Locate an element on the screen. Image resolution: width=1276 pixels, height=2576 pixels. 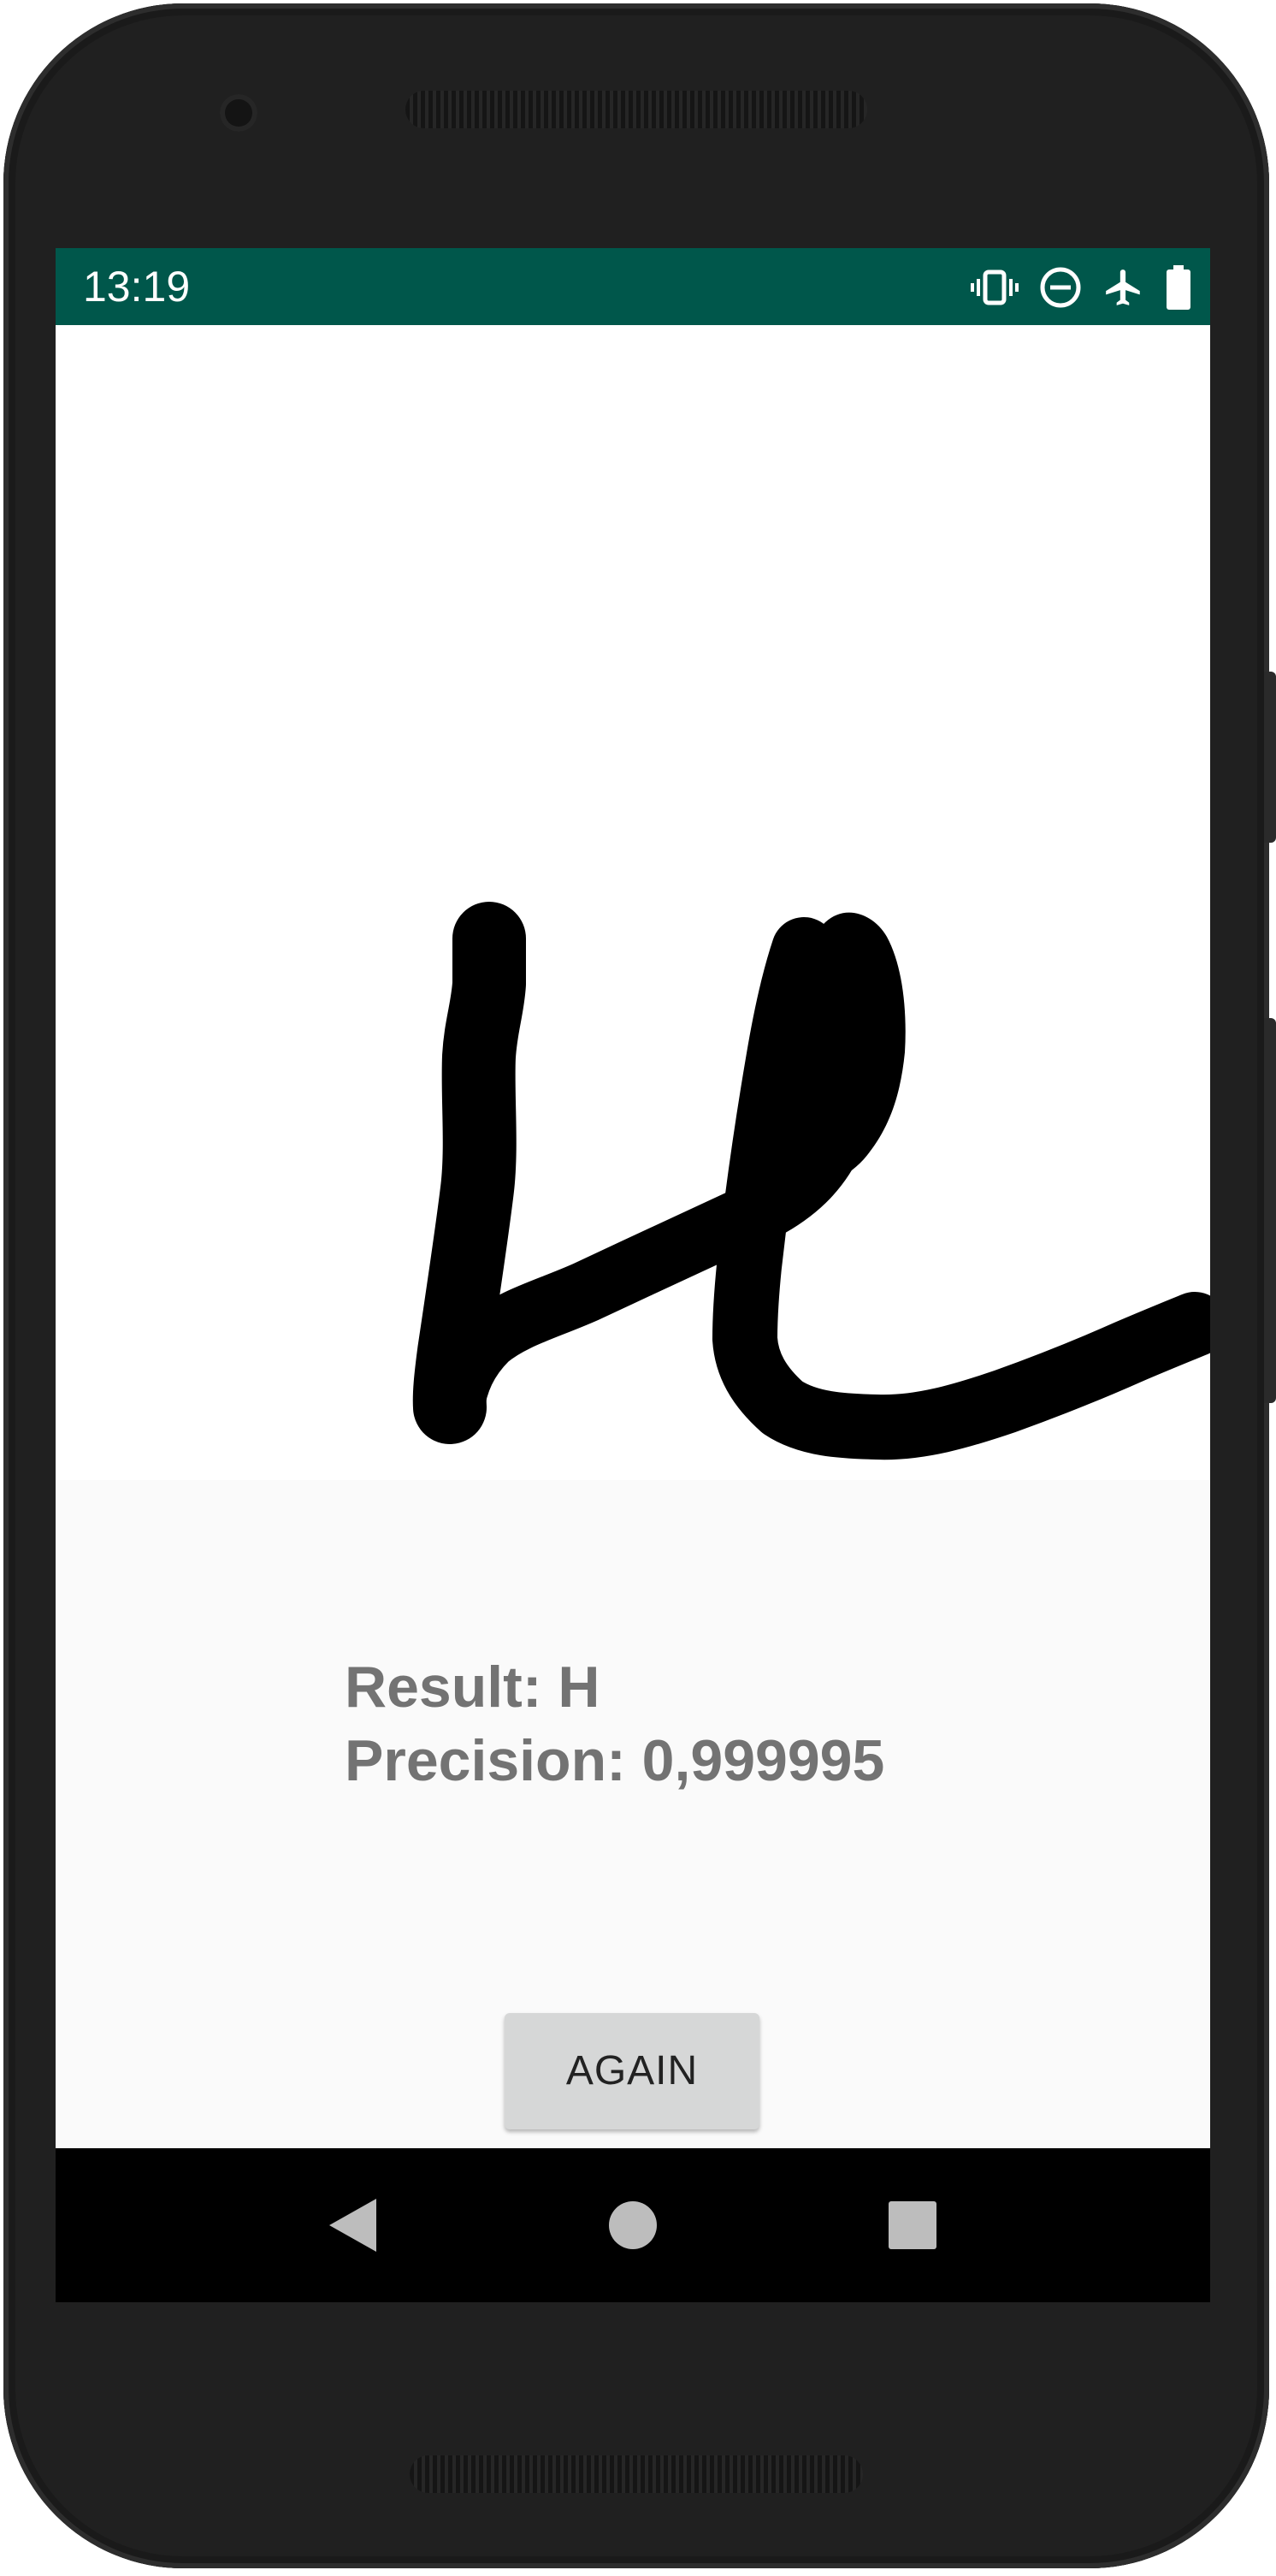
front-camera is located at coordinates (238, 113).